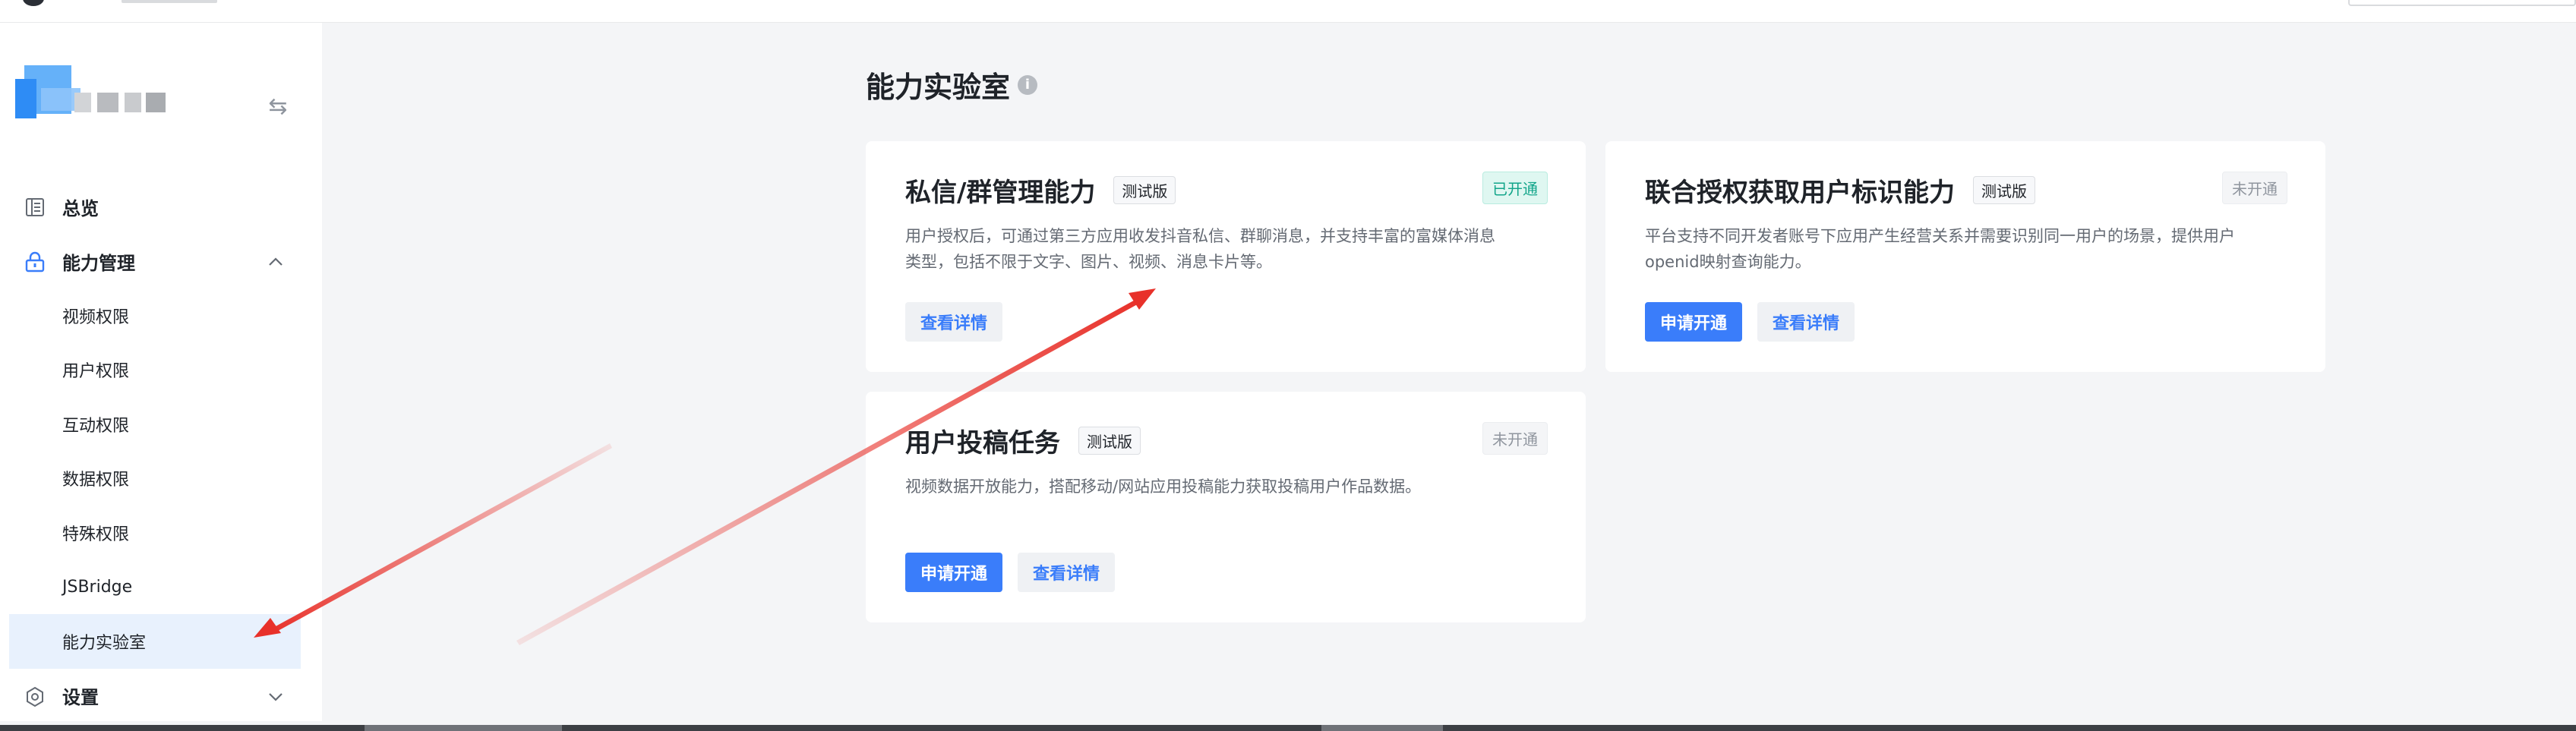 This screenshot has height=731, width=2576. I want to click on bottom-edge, so click(1288, 728).